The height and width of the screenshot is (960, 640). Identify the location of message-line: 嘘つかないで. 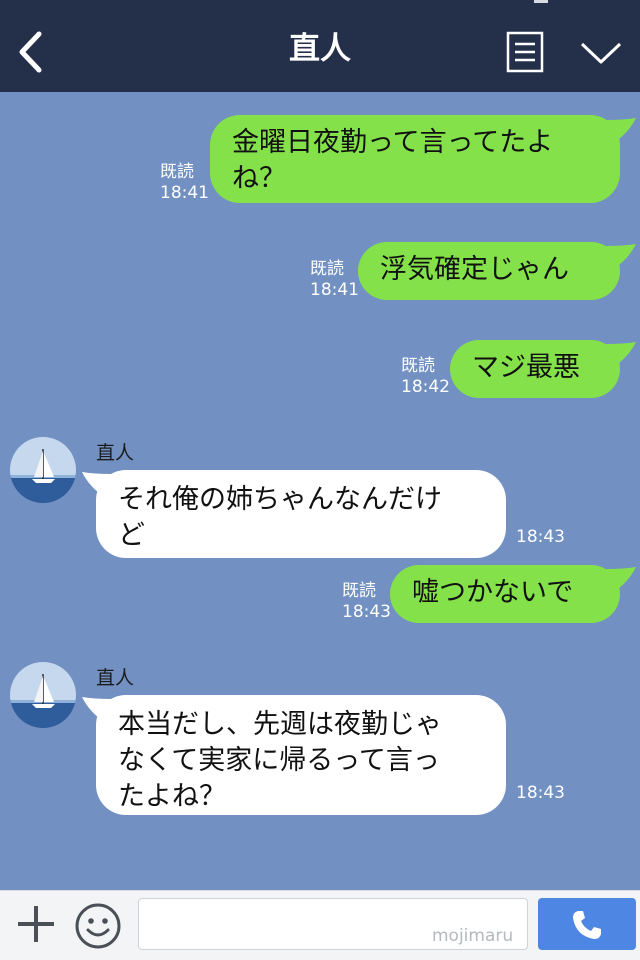
(493, 592).